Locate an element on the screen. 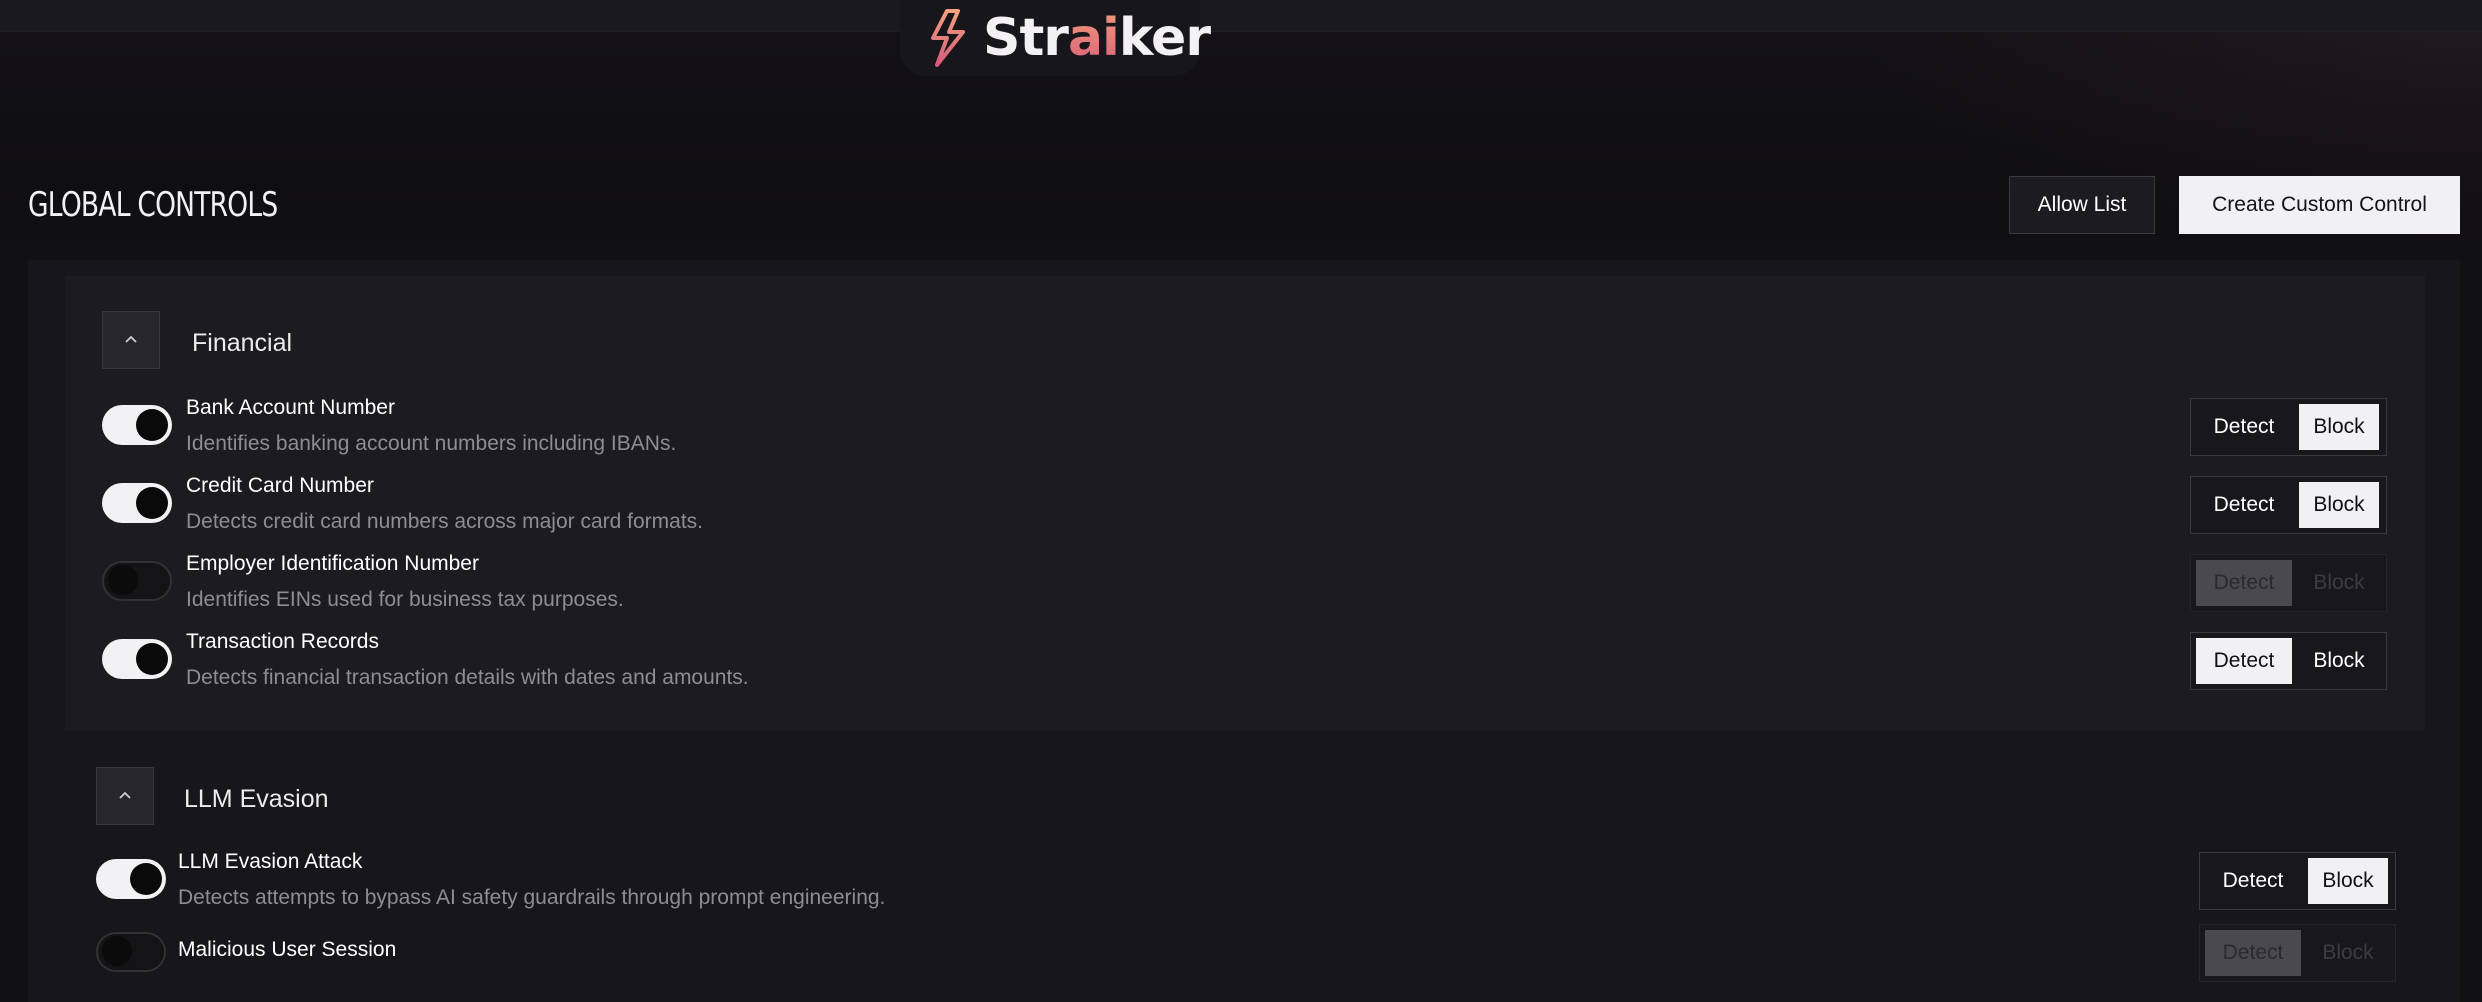 The height and width of the screenshot is (1002, 2482). mode-selector-llm-evasion-attack: Detect Block is located at coordinates (2297, 881).